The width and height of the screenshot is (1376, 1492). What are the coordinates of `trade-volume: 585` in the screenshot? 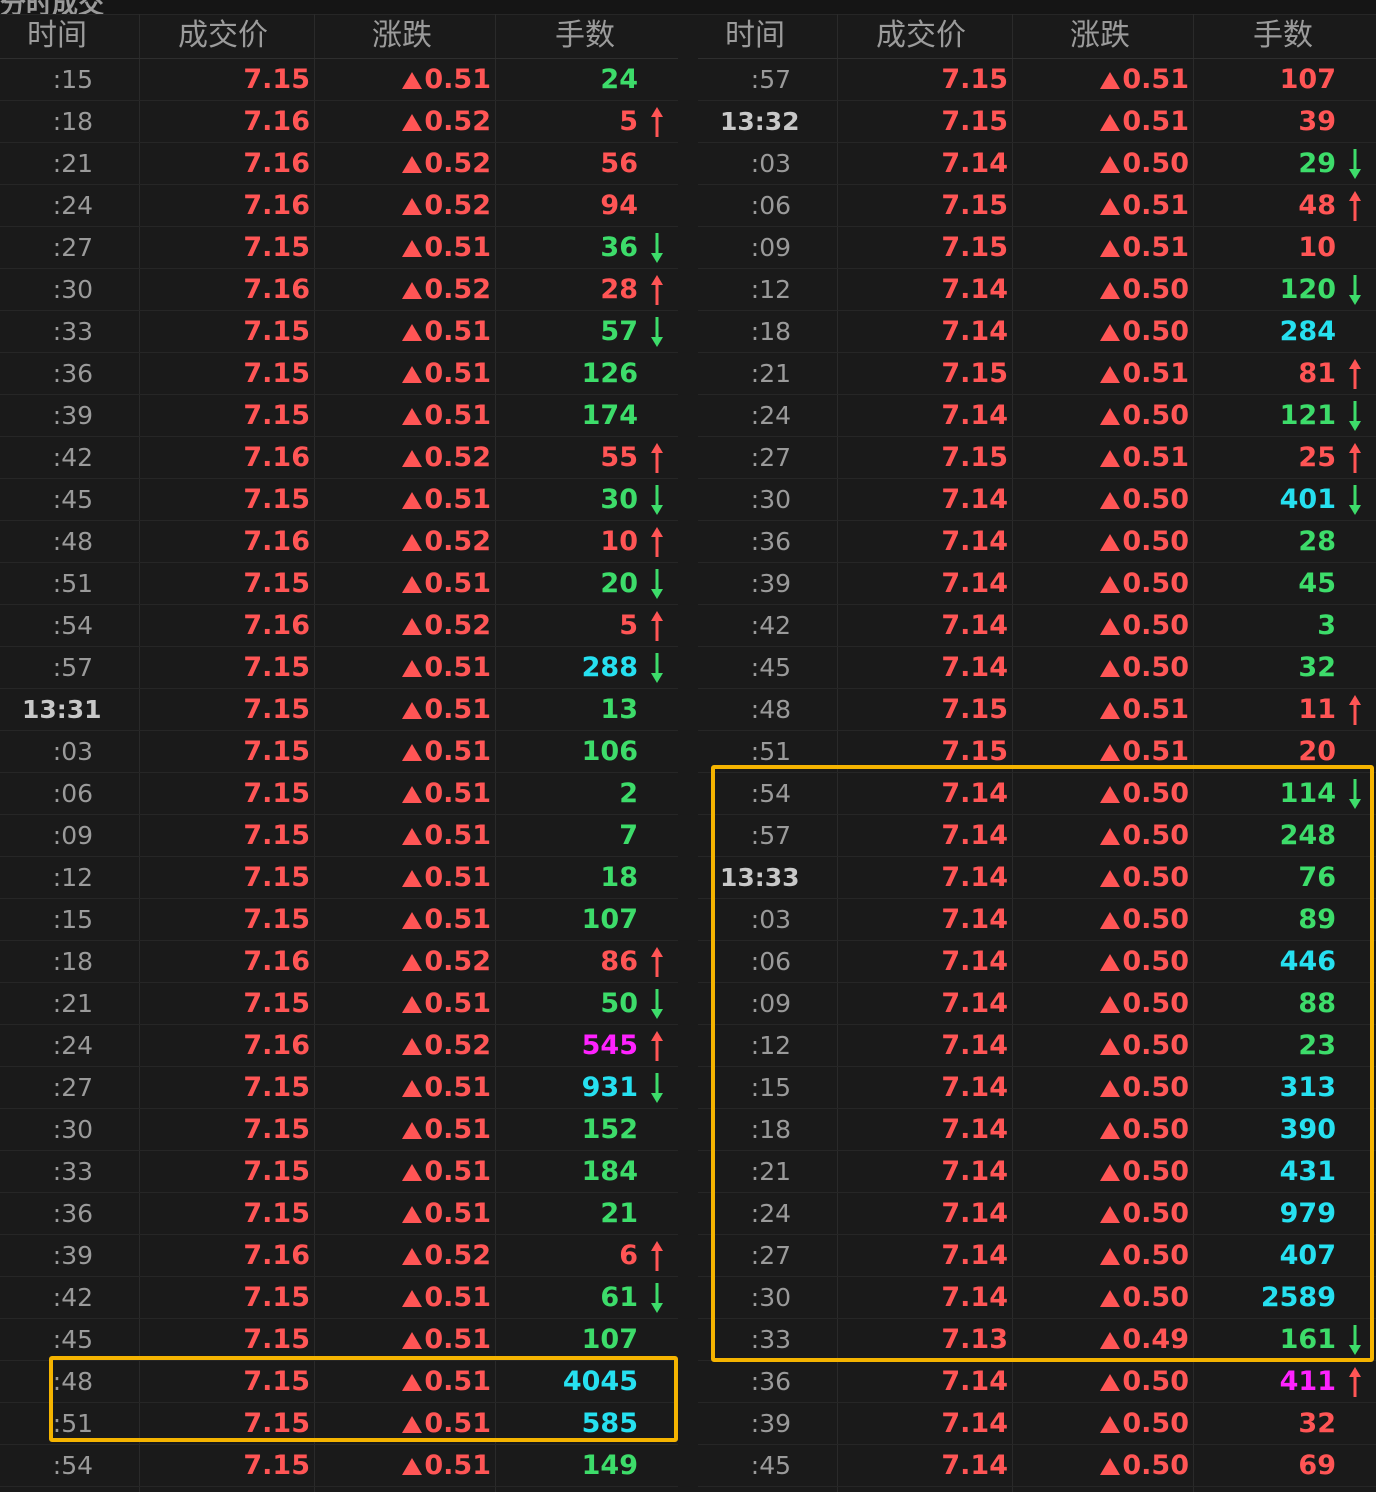 It's located at (609, 1423).